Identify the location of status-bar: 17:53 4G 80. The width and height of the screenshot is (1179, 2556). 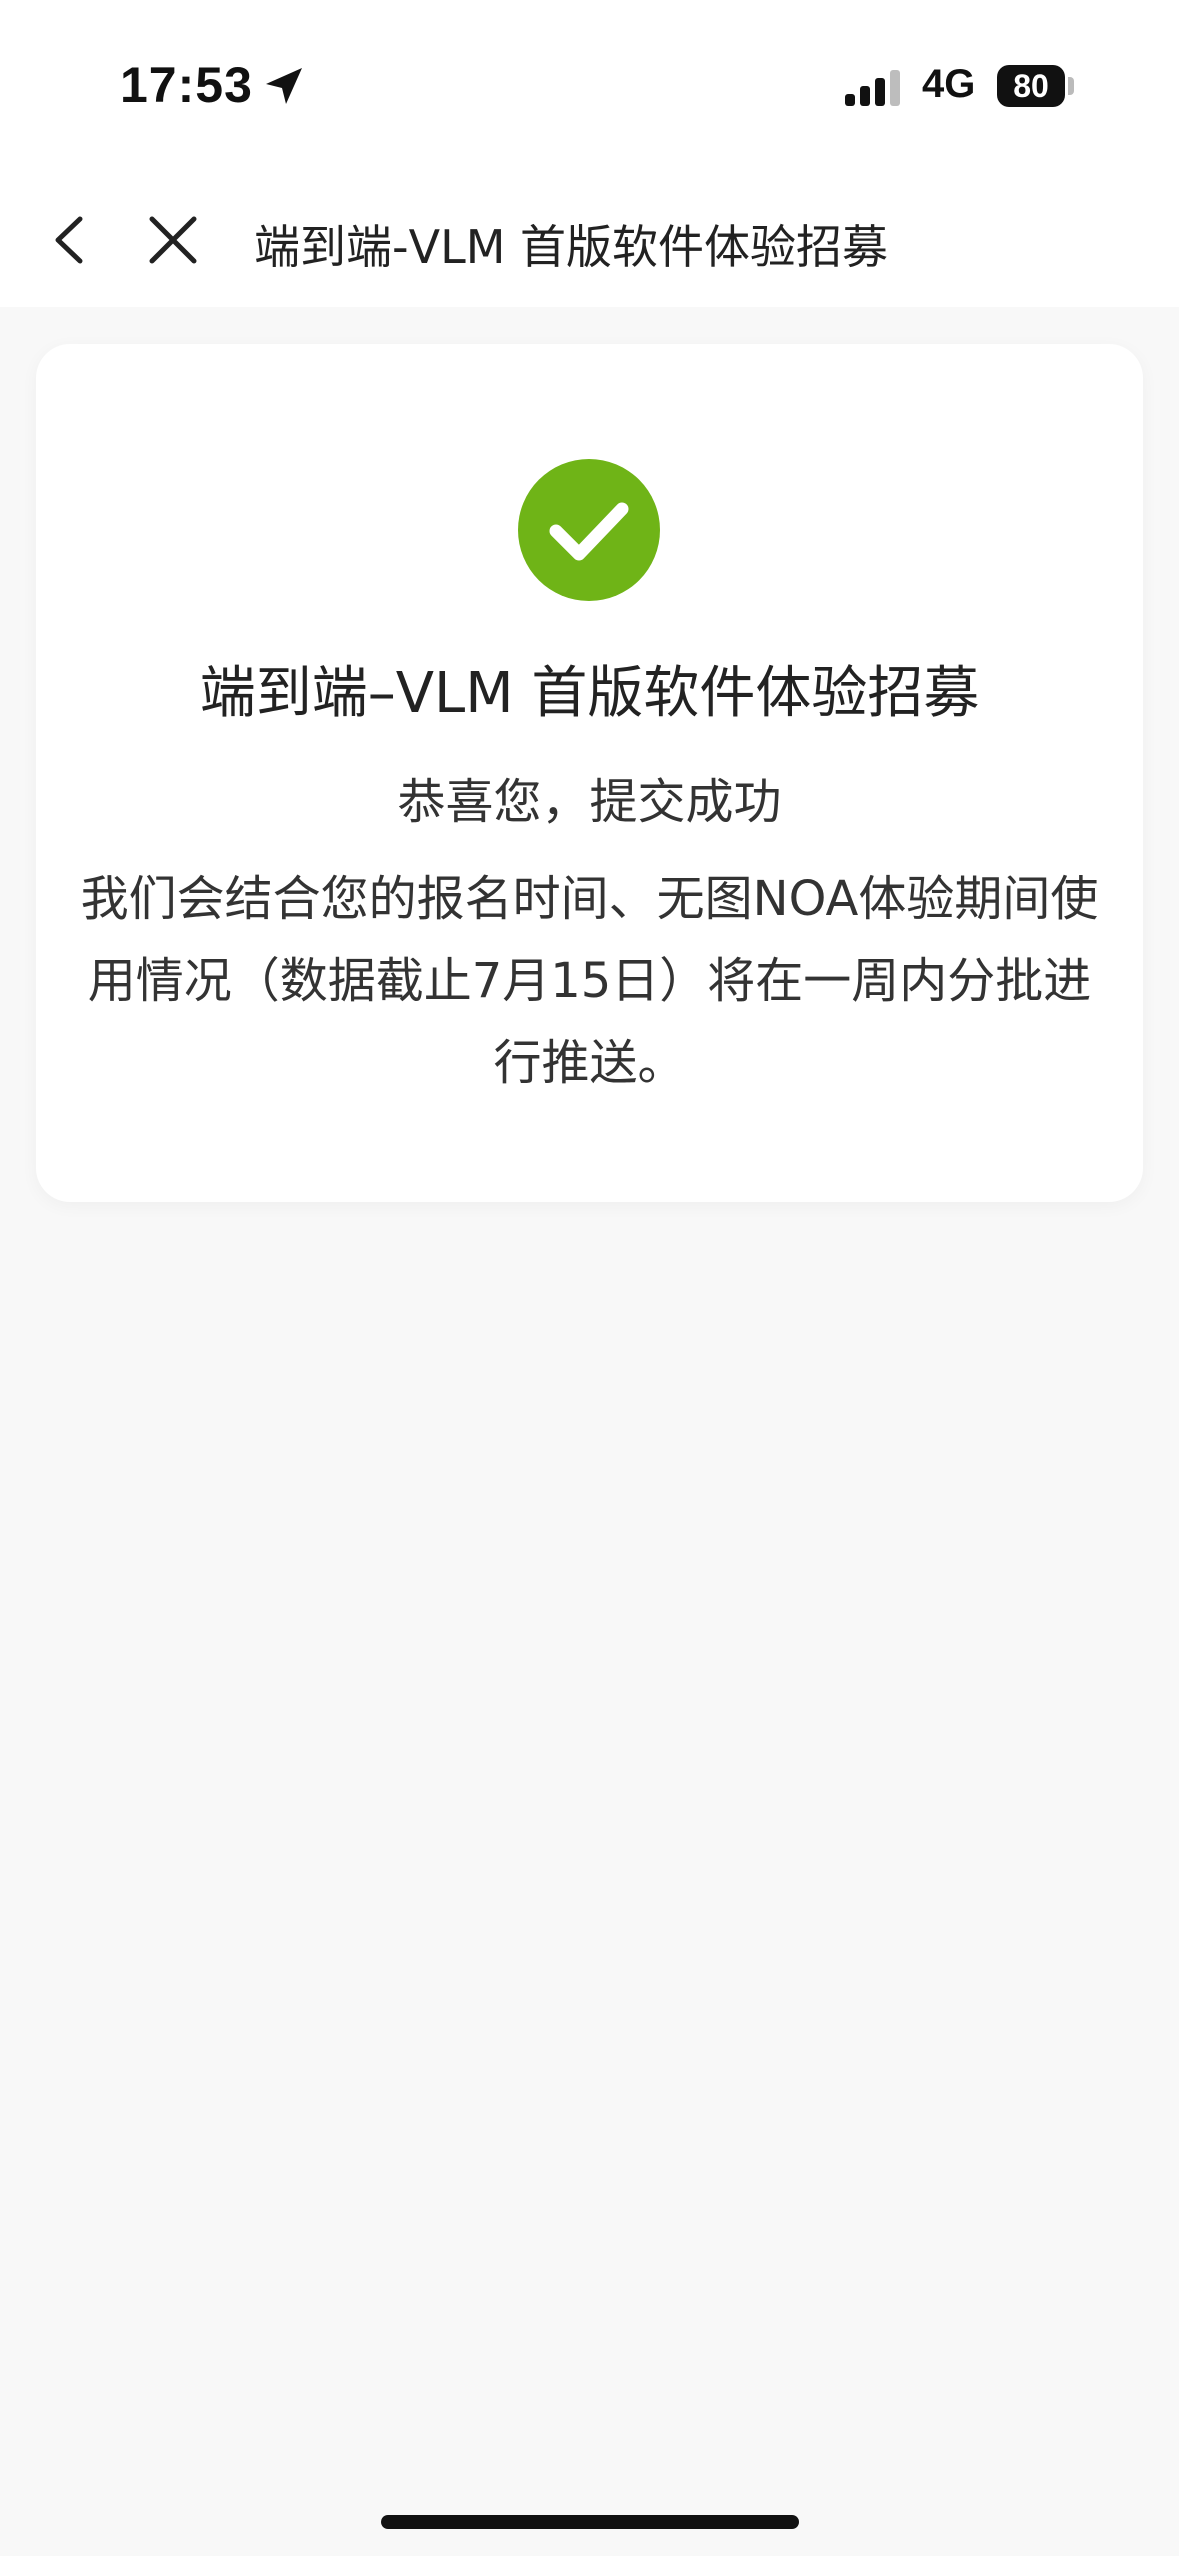
(589, 87).